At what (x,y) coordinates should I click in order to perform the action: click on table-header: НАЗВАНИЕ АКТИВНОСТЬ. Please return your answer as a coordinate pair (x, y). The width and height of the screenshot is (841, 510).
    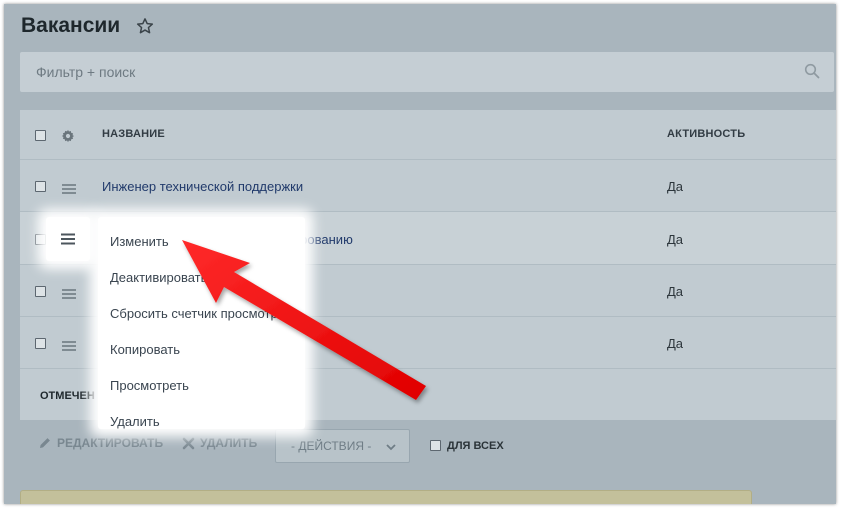
    Looking at the image, I should click on (428, 135).